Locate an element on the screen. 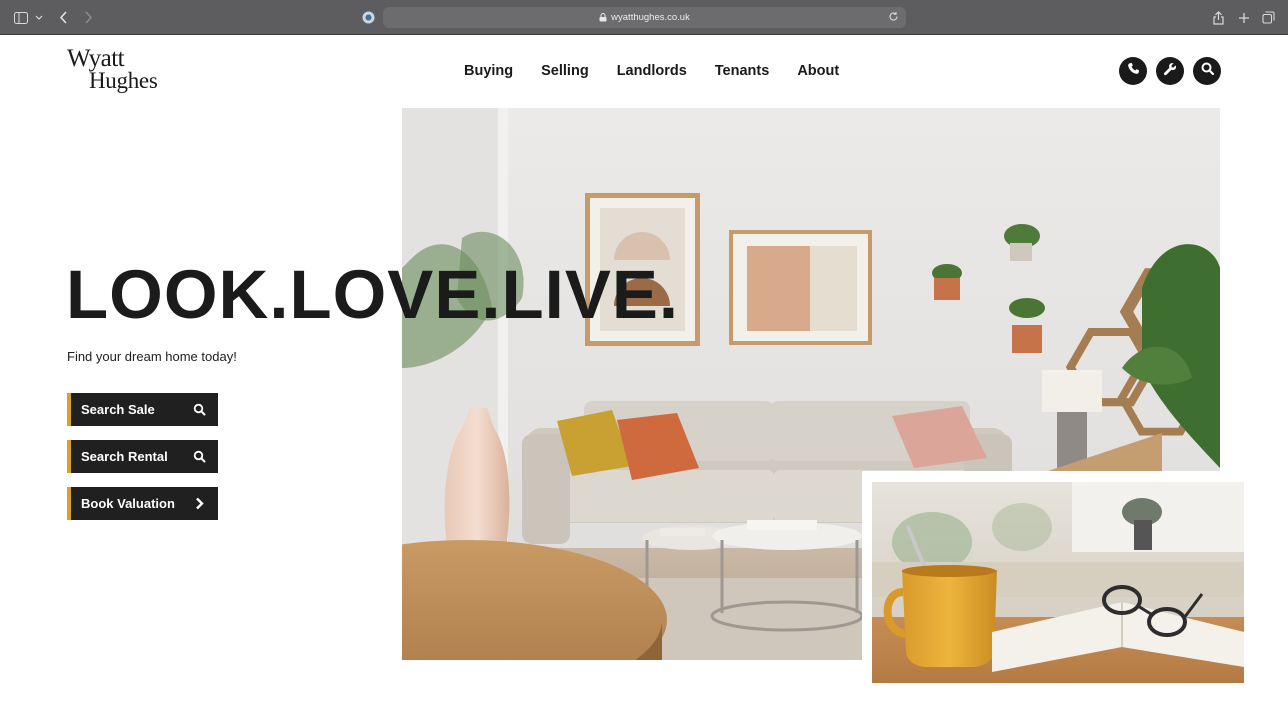 Image resolution: width=1288 pixels, height=724 pixels. sidebar-icon is located at coordinates (21, 17).